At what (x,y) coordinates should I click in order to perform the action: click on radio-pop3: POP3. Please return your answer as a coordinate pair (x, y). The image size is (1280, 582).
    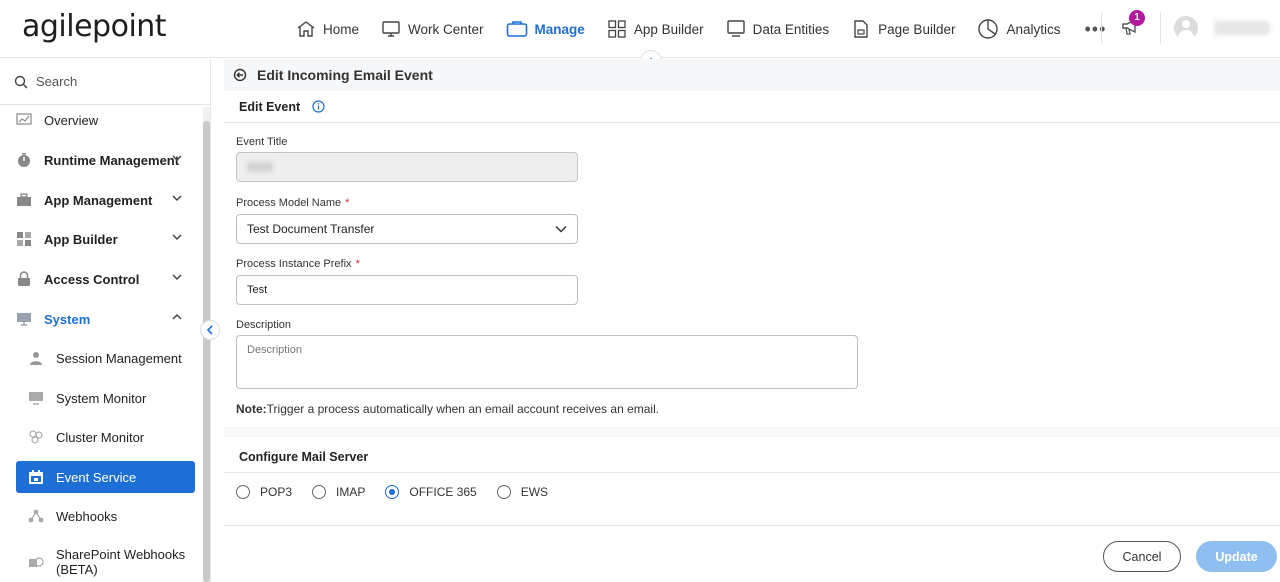
    Looking at the image, I should click on (264, 492).